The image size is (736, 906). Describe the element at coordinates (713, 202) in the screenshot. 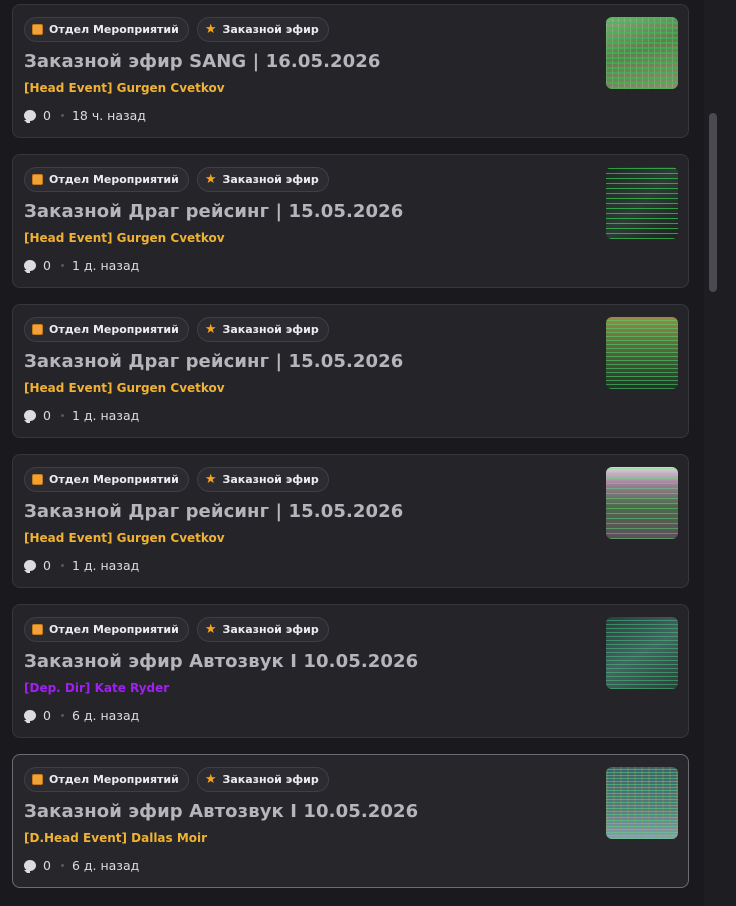

I see `scrollbar-thumb` at that location.